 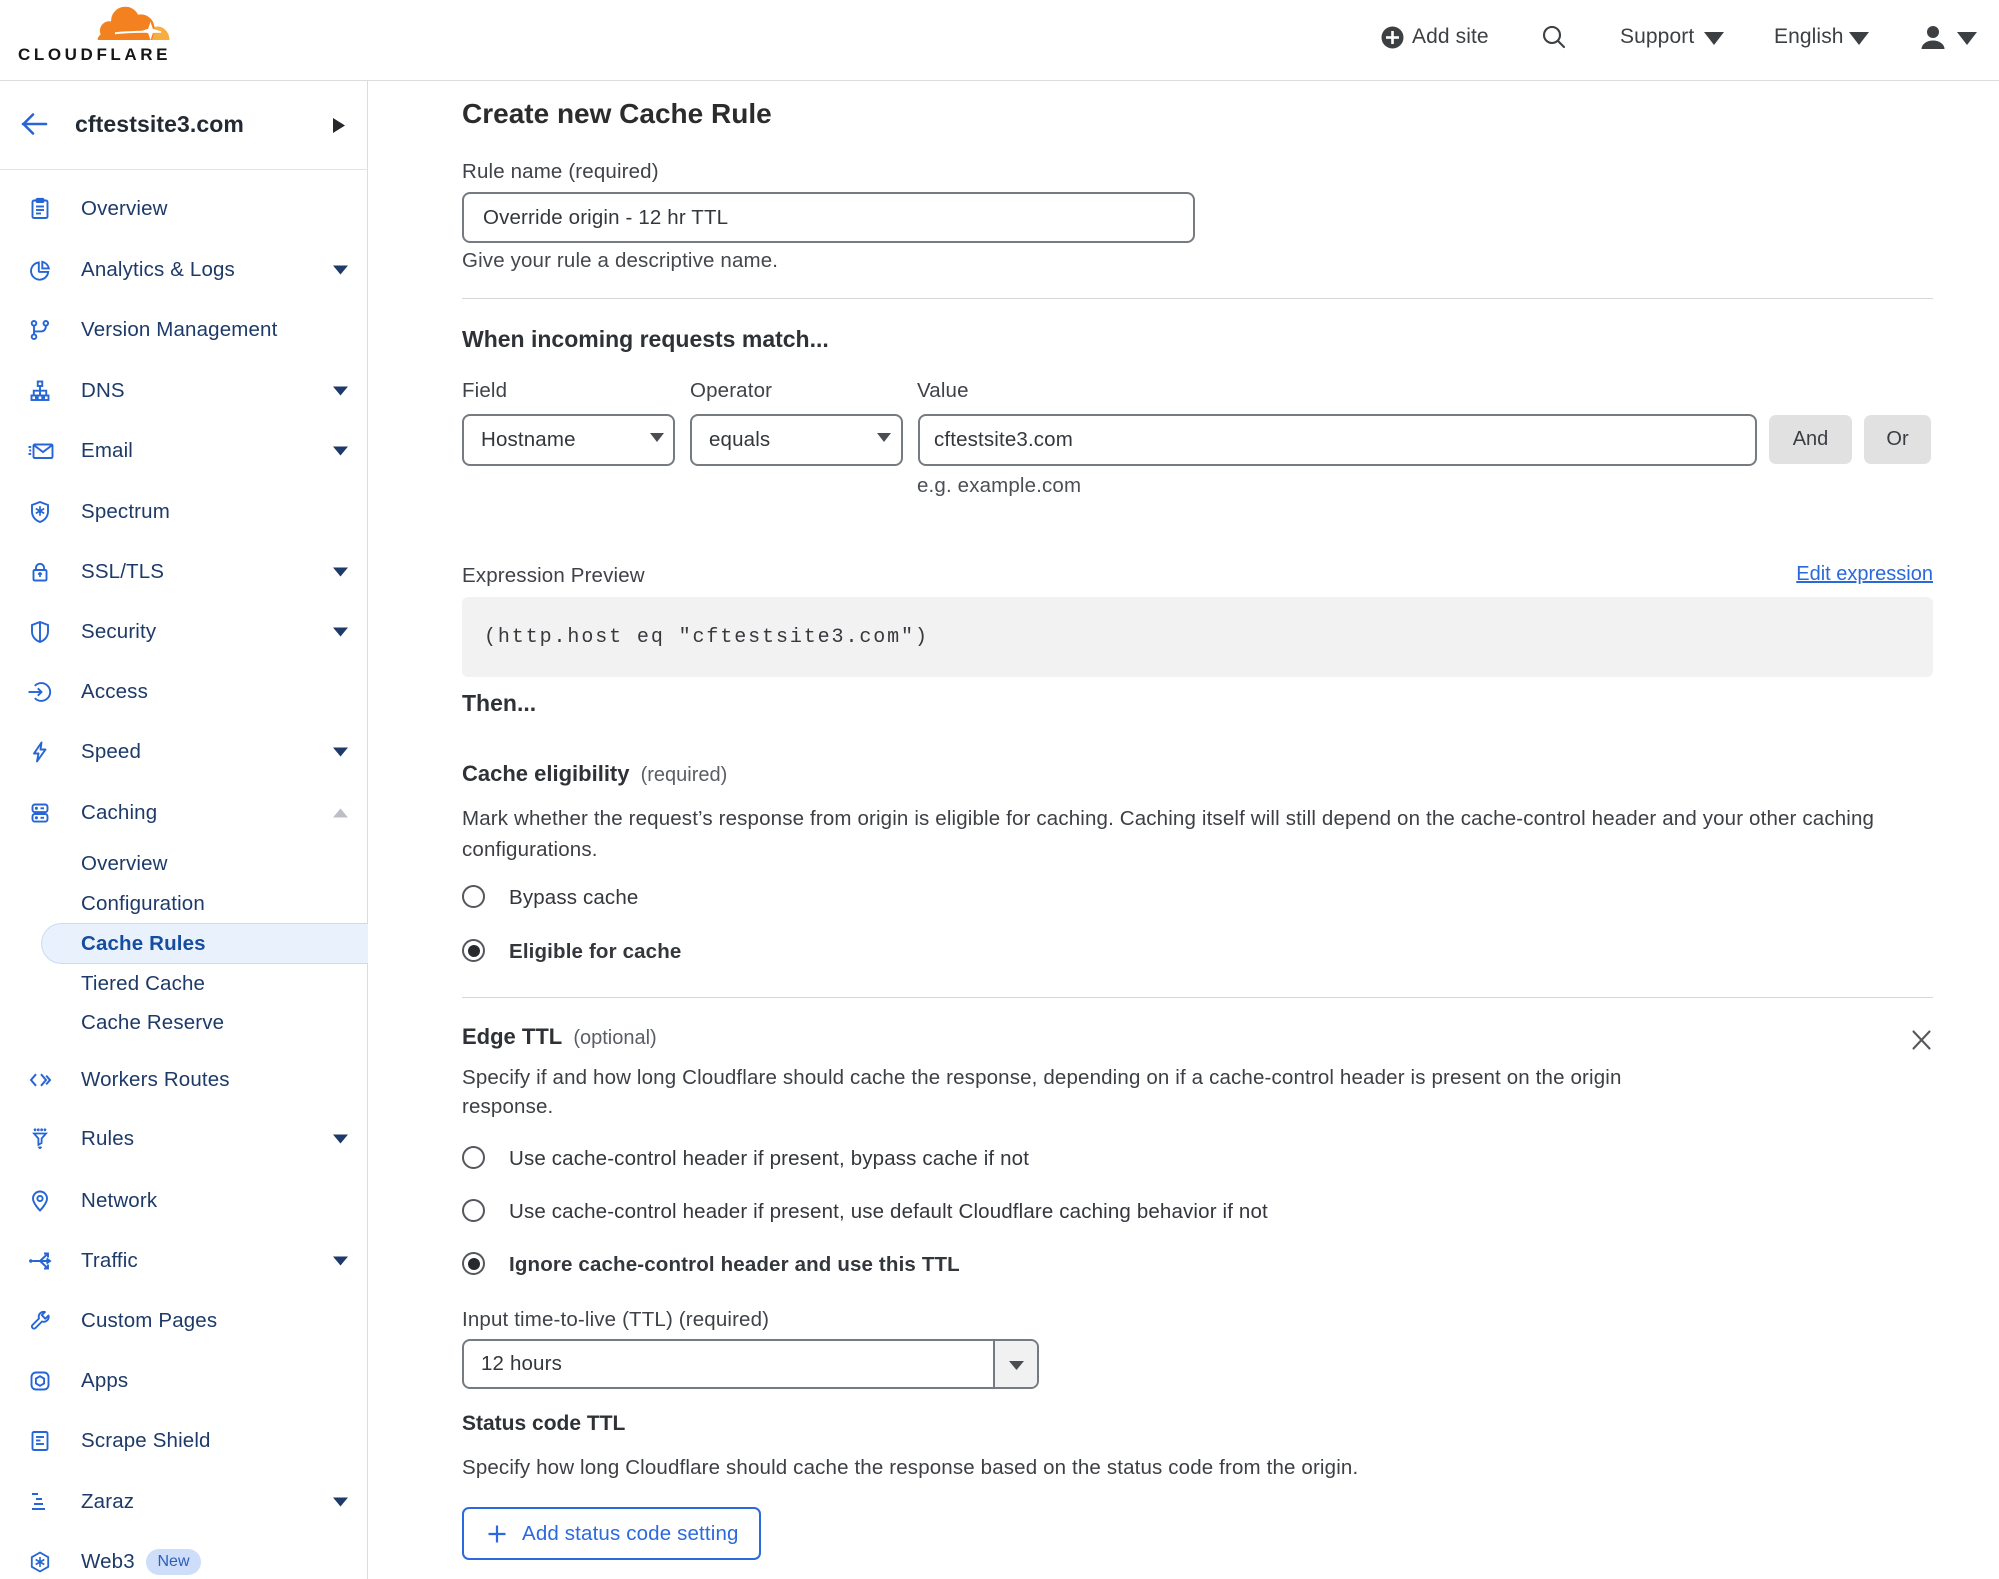 What do you see at coordinates (94, 54) in the screenshot?
I see `svg-text: CLOUDFLARE` at bounding box center [94, 54].